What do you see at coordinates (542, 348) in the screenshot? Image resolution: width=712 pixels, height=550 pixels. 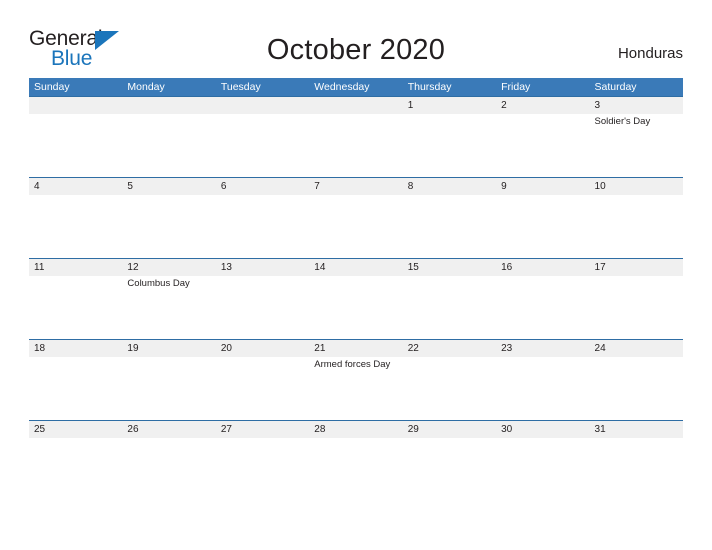 I see `date-number: 23` at bounding box center [542, 348].